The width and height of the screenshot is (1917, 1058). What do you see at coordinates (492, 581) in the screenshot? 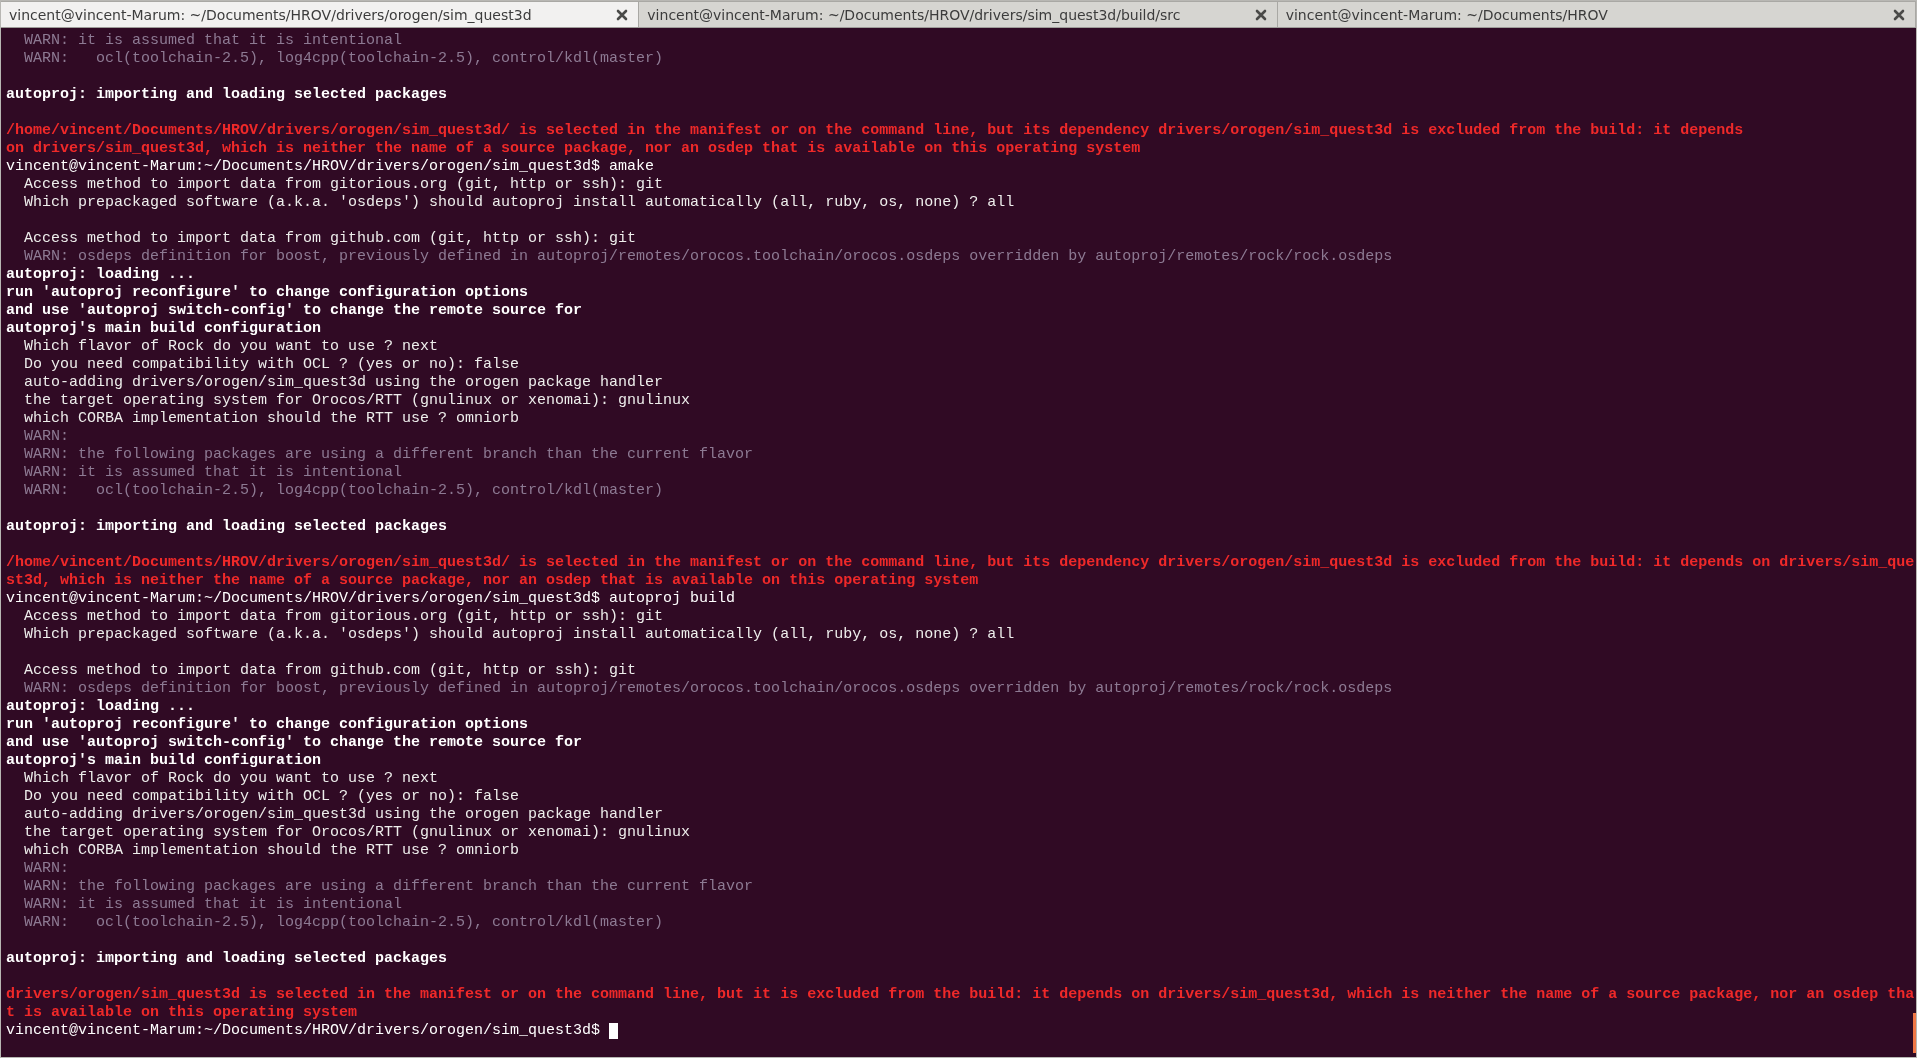
I see `error-line: st3d, which is neither the name of a source package, nor an osdep that is available on this operating system` at bounding box center [492, 581].